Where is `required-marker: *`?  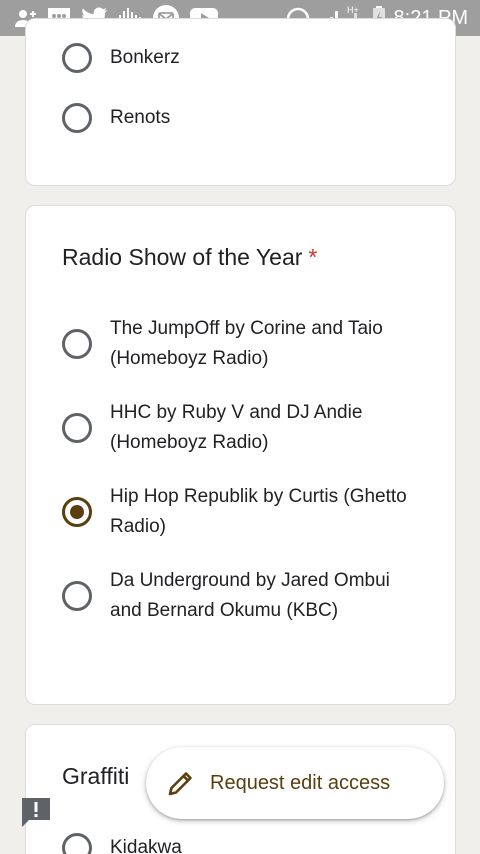
required-marker: * is located at coordinates (313, 257).